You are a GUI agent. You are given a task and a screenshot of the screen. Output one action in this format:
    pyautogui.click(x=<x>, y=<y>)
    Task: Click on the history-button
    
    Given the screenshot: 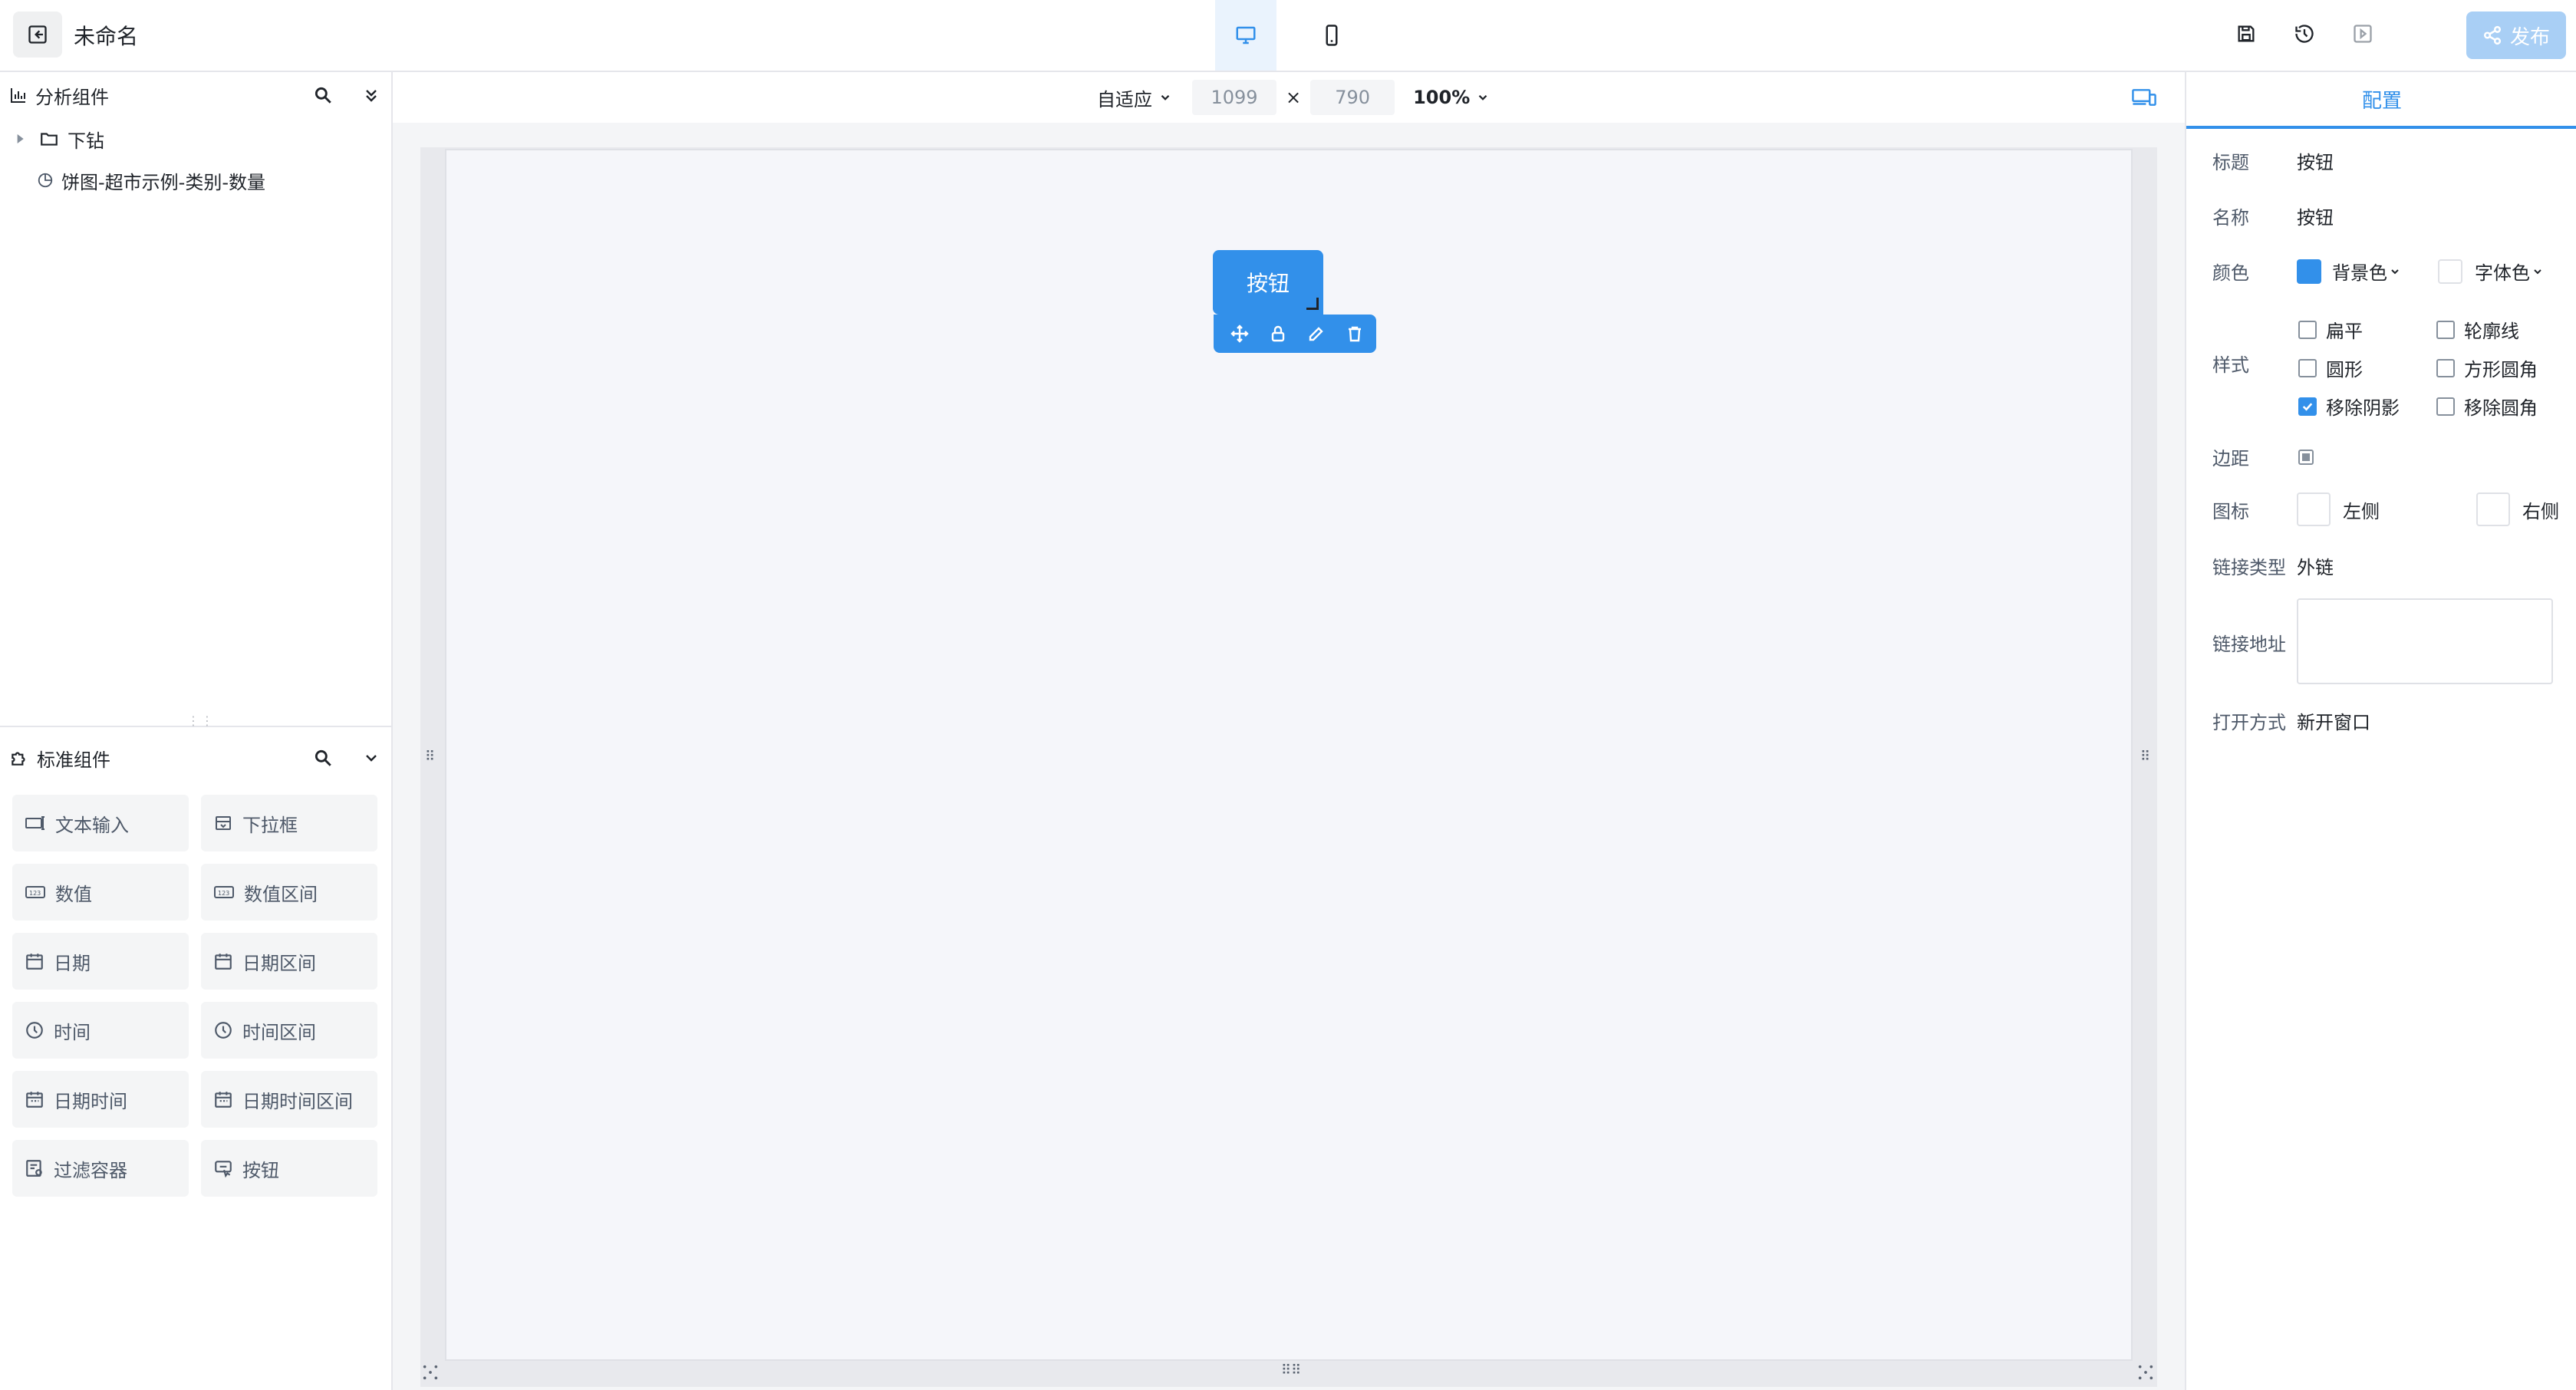 What is the action you would take?
    pyautogui.click(x=2304, y=34)
    